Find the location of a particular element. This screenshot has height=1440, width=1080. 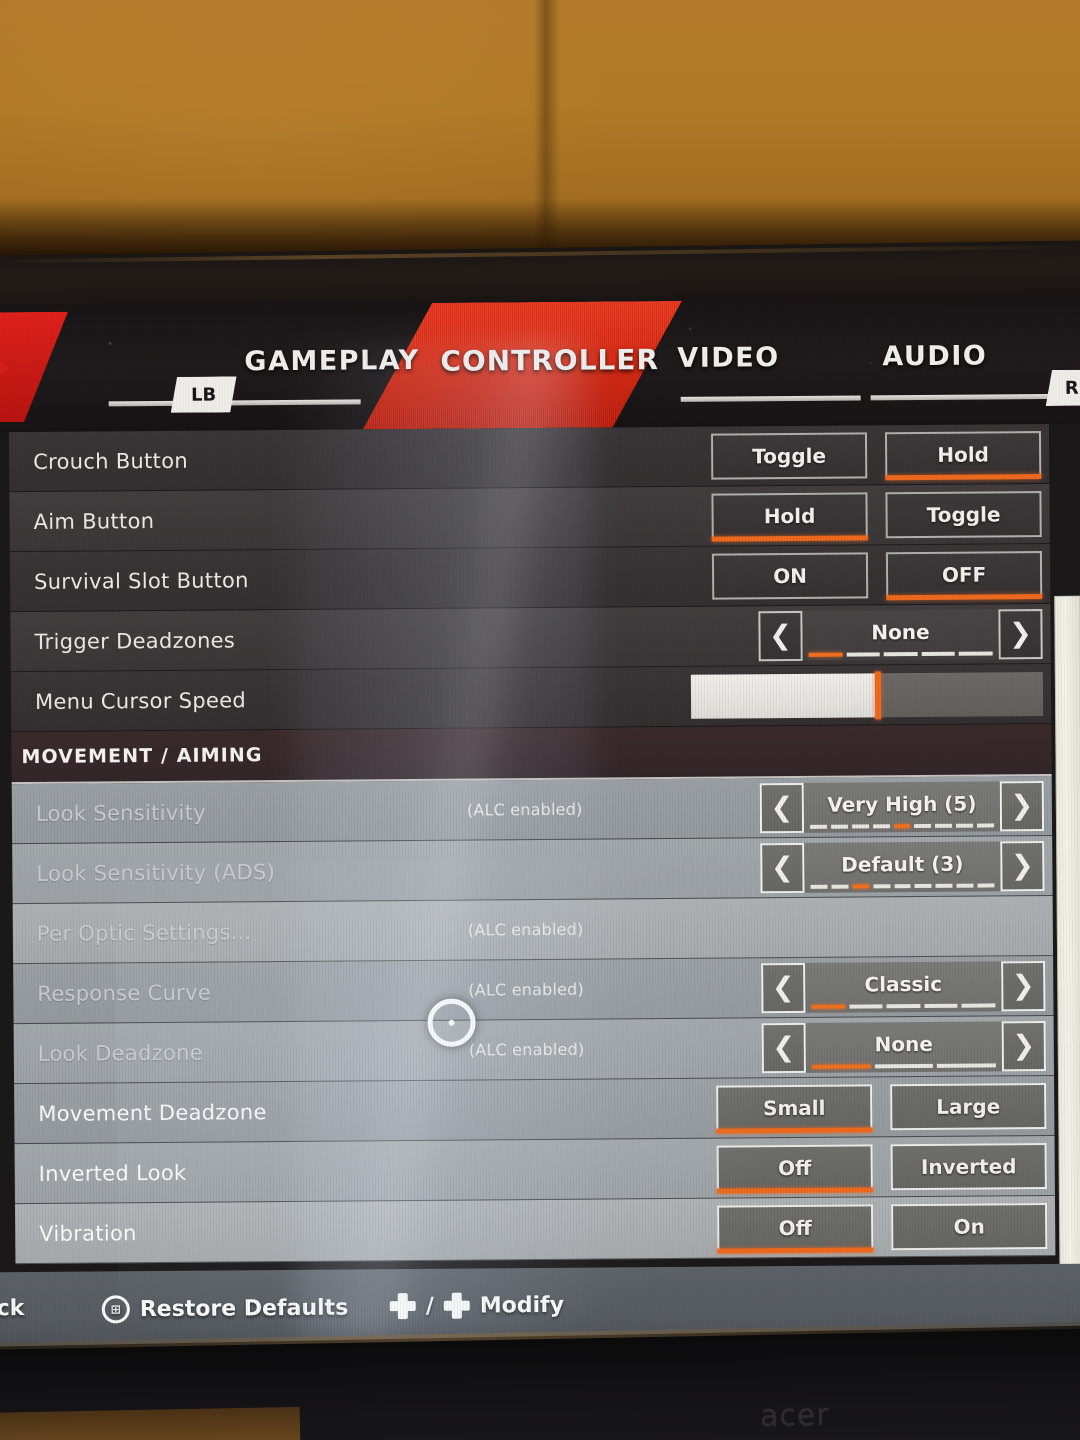

stepper-value: Default (3) is located at coordinates (902, 864).